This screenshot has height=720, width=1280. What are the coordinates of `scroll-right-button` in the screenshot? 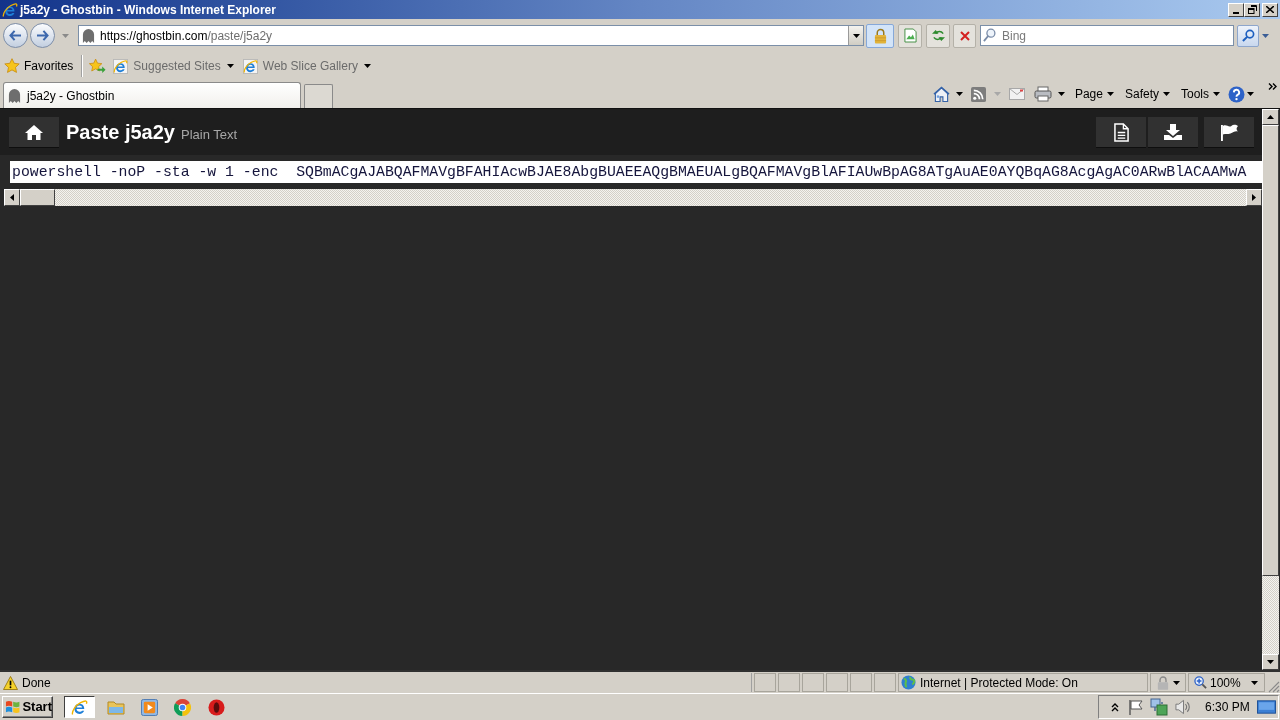 It's located at (1254, 197).